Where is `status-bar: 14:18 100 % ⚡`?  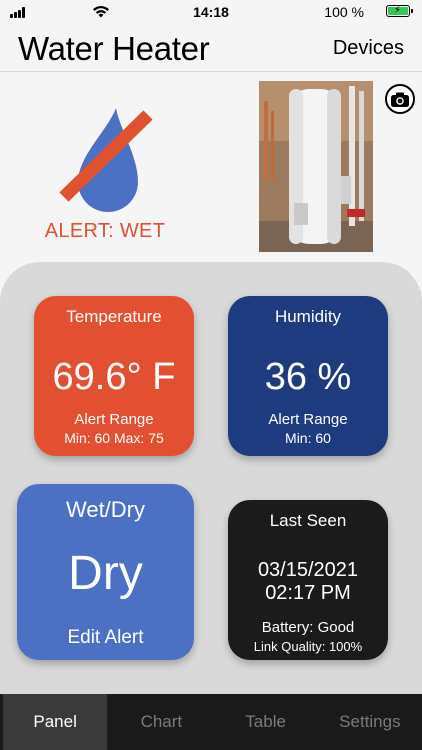 status-bar: 14:18 100 % ⚡ is located at coordinates (211, 12).